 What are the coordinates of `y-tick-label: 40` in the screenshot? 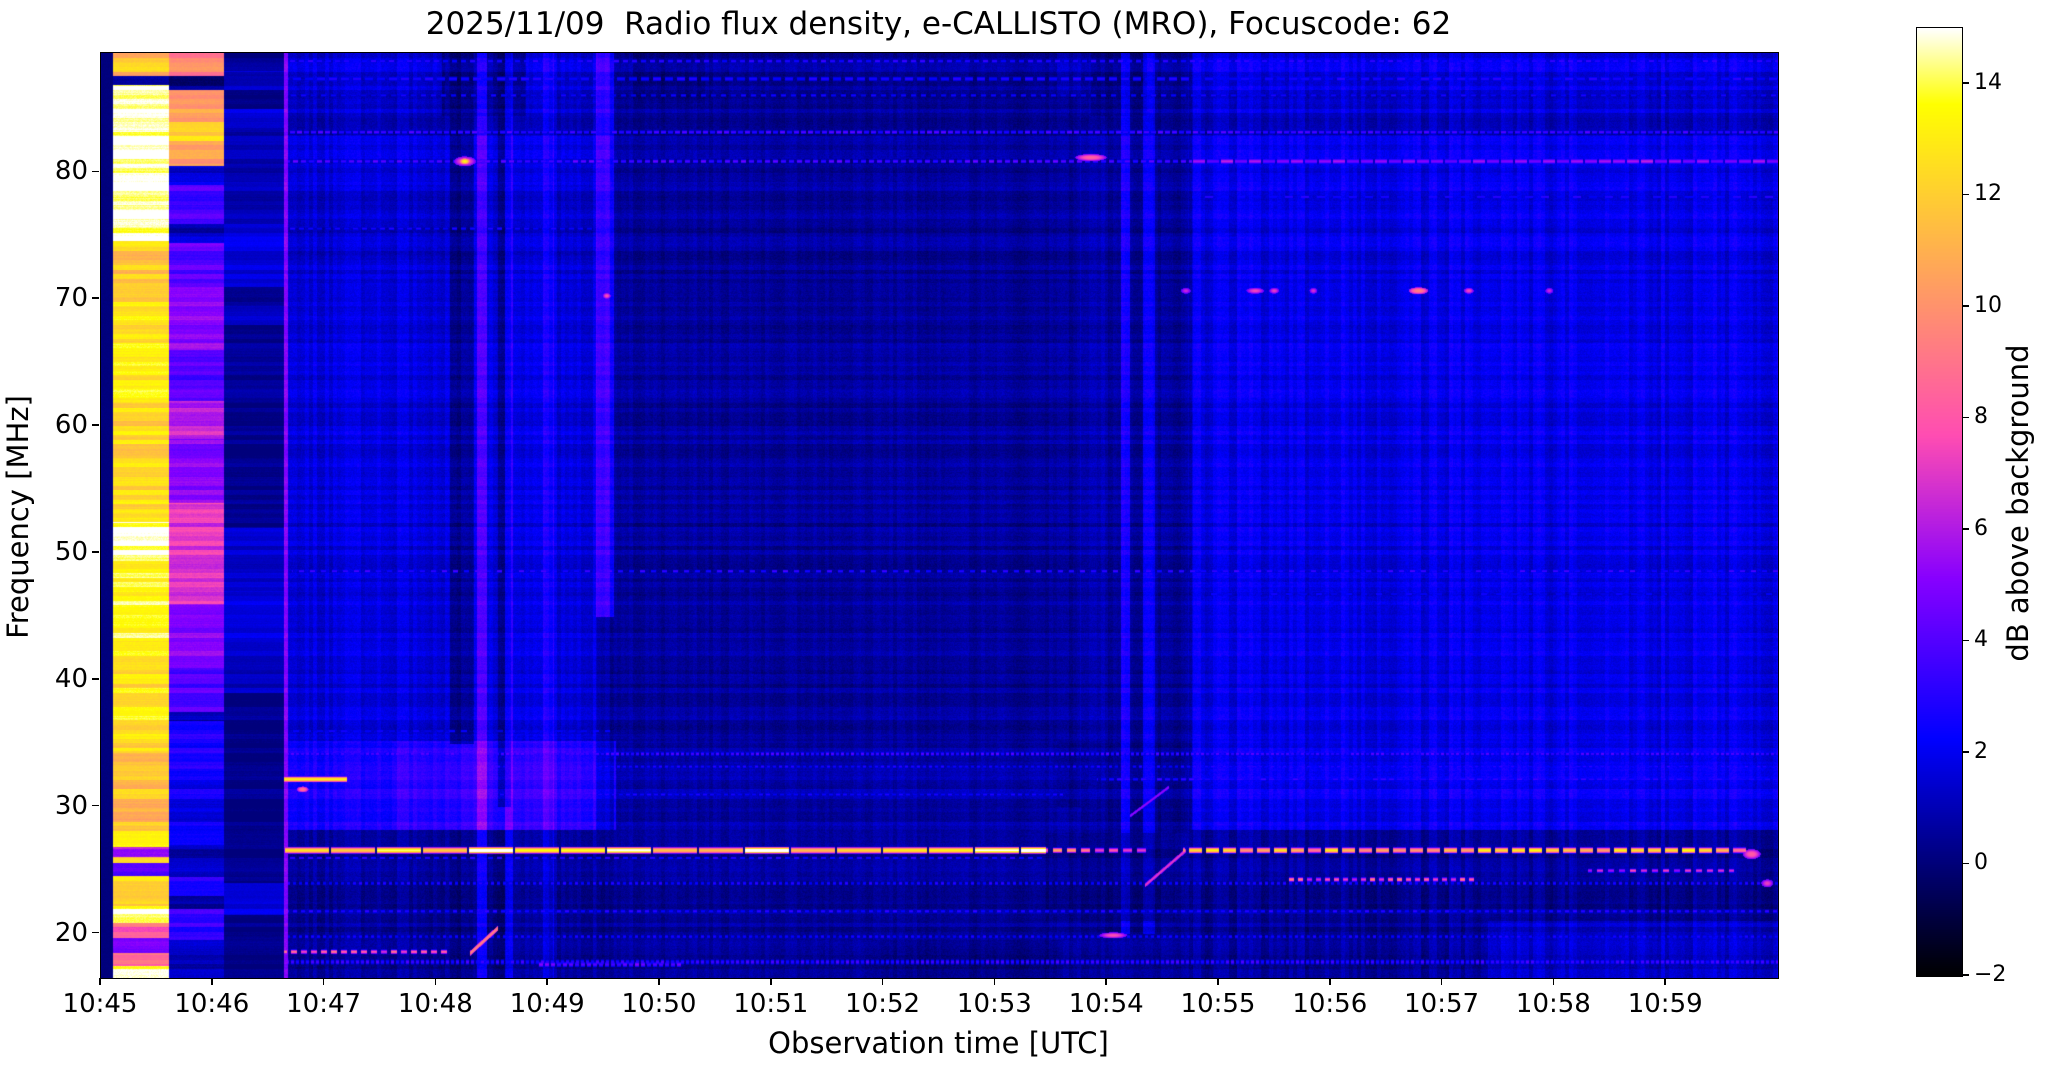 It's located at (71, 678).